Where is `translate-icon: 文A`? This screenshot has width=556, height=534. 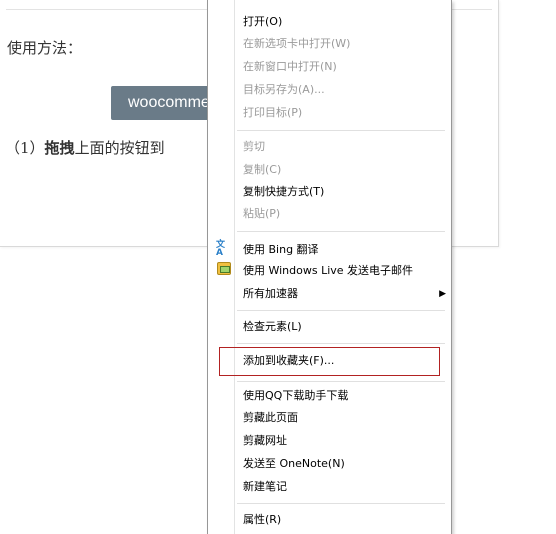
translate-icon: 文A is located at coordinates (221, 249).